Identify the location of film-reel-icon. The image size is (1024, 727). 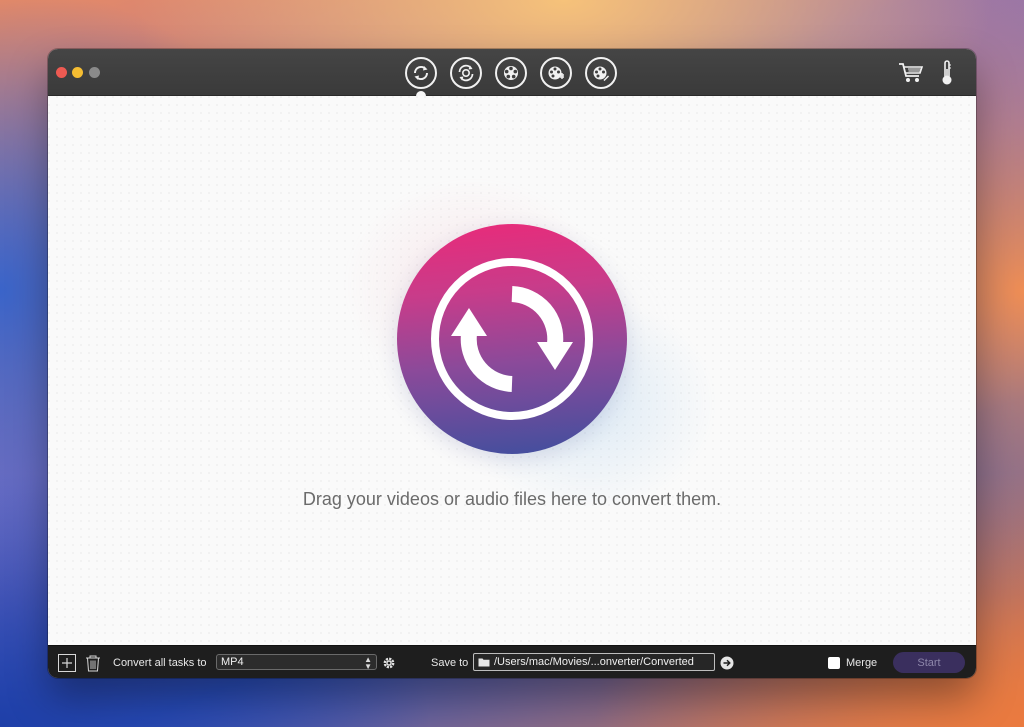
(511, 73).